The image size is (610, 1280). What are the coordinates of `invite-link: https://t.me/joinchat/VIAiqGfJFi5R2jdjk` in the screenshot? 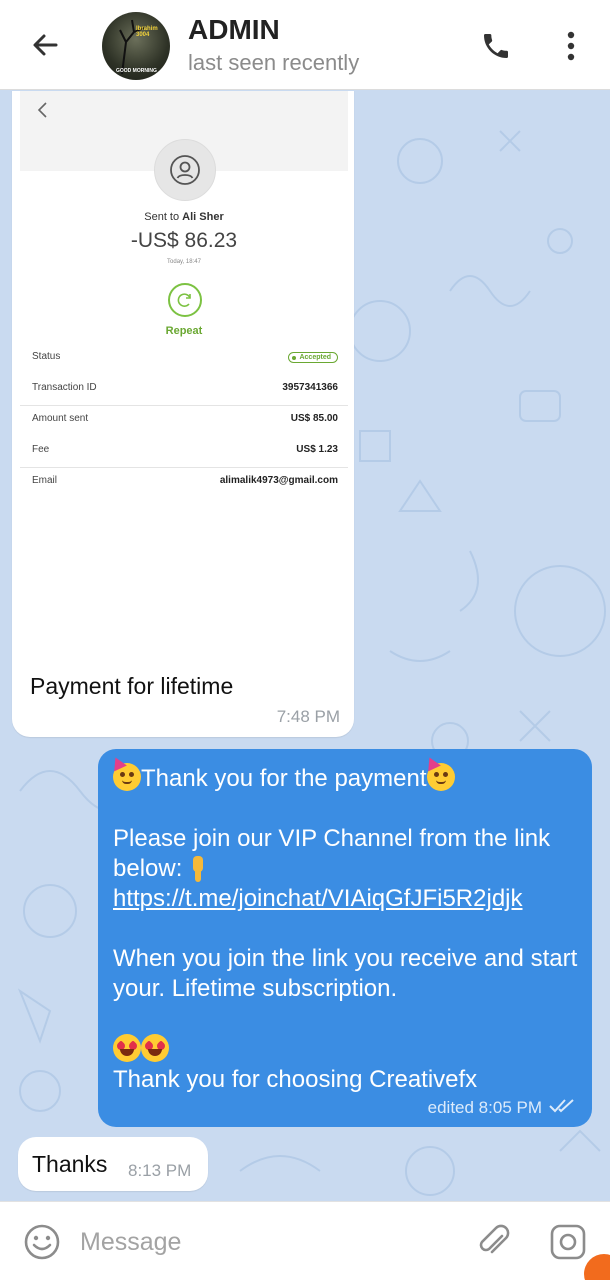 It's located at (318, 898).